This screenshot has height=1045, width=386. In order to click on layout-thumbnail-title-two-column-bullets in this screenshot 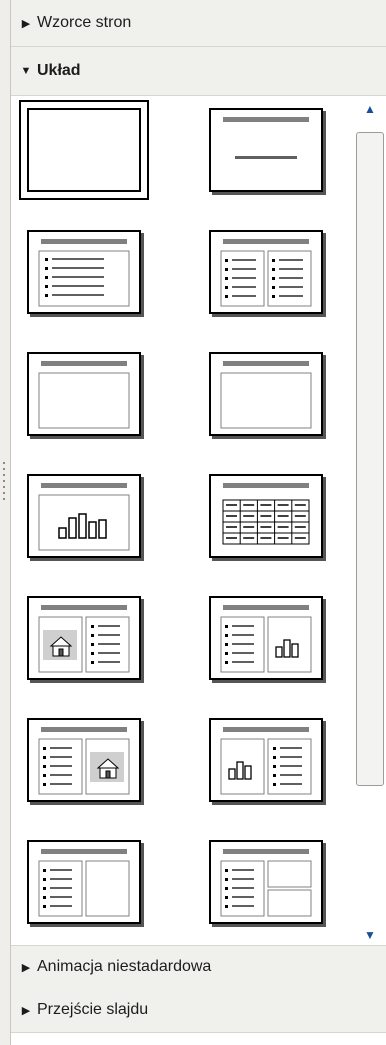, I will do `click(266, 272)`.